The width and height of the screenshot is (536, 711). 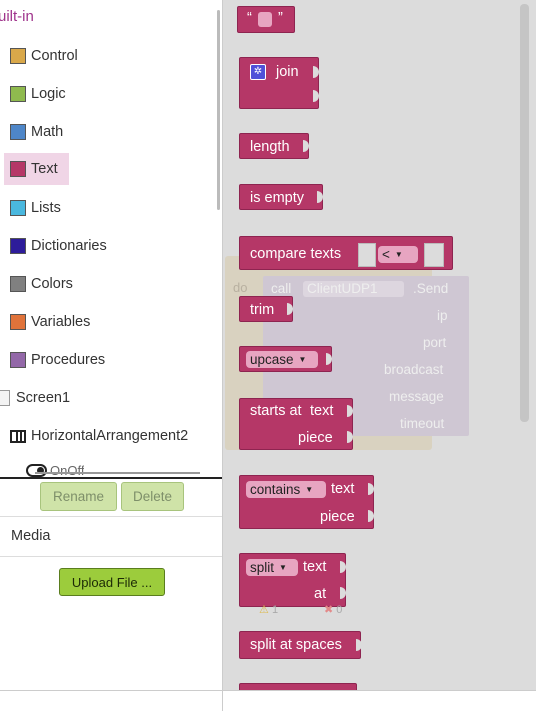 What do you see at coordinates (320, 594) in the screenshot?
I see `arg-label: at` at bounding box center [320, 594].